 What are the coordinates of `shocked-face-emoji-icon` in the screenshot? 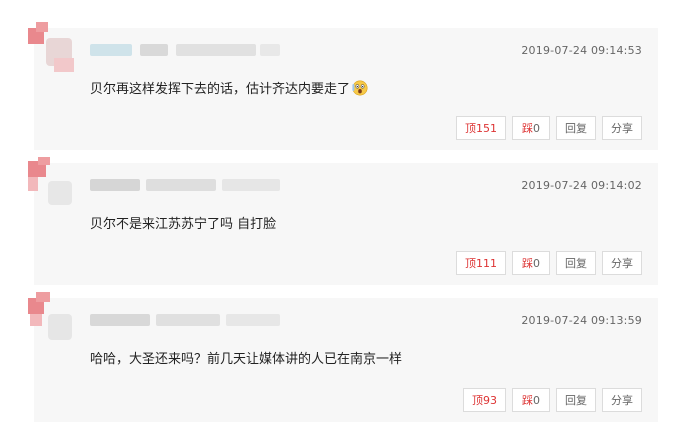 It's located at (360, 88).